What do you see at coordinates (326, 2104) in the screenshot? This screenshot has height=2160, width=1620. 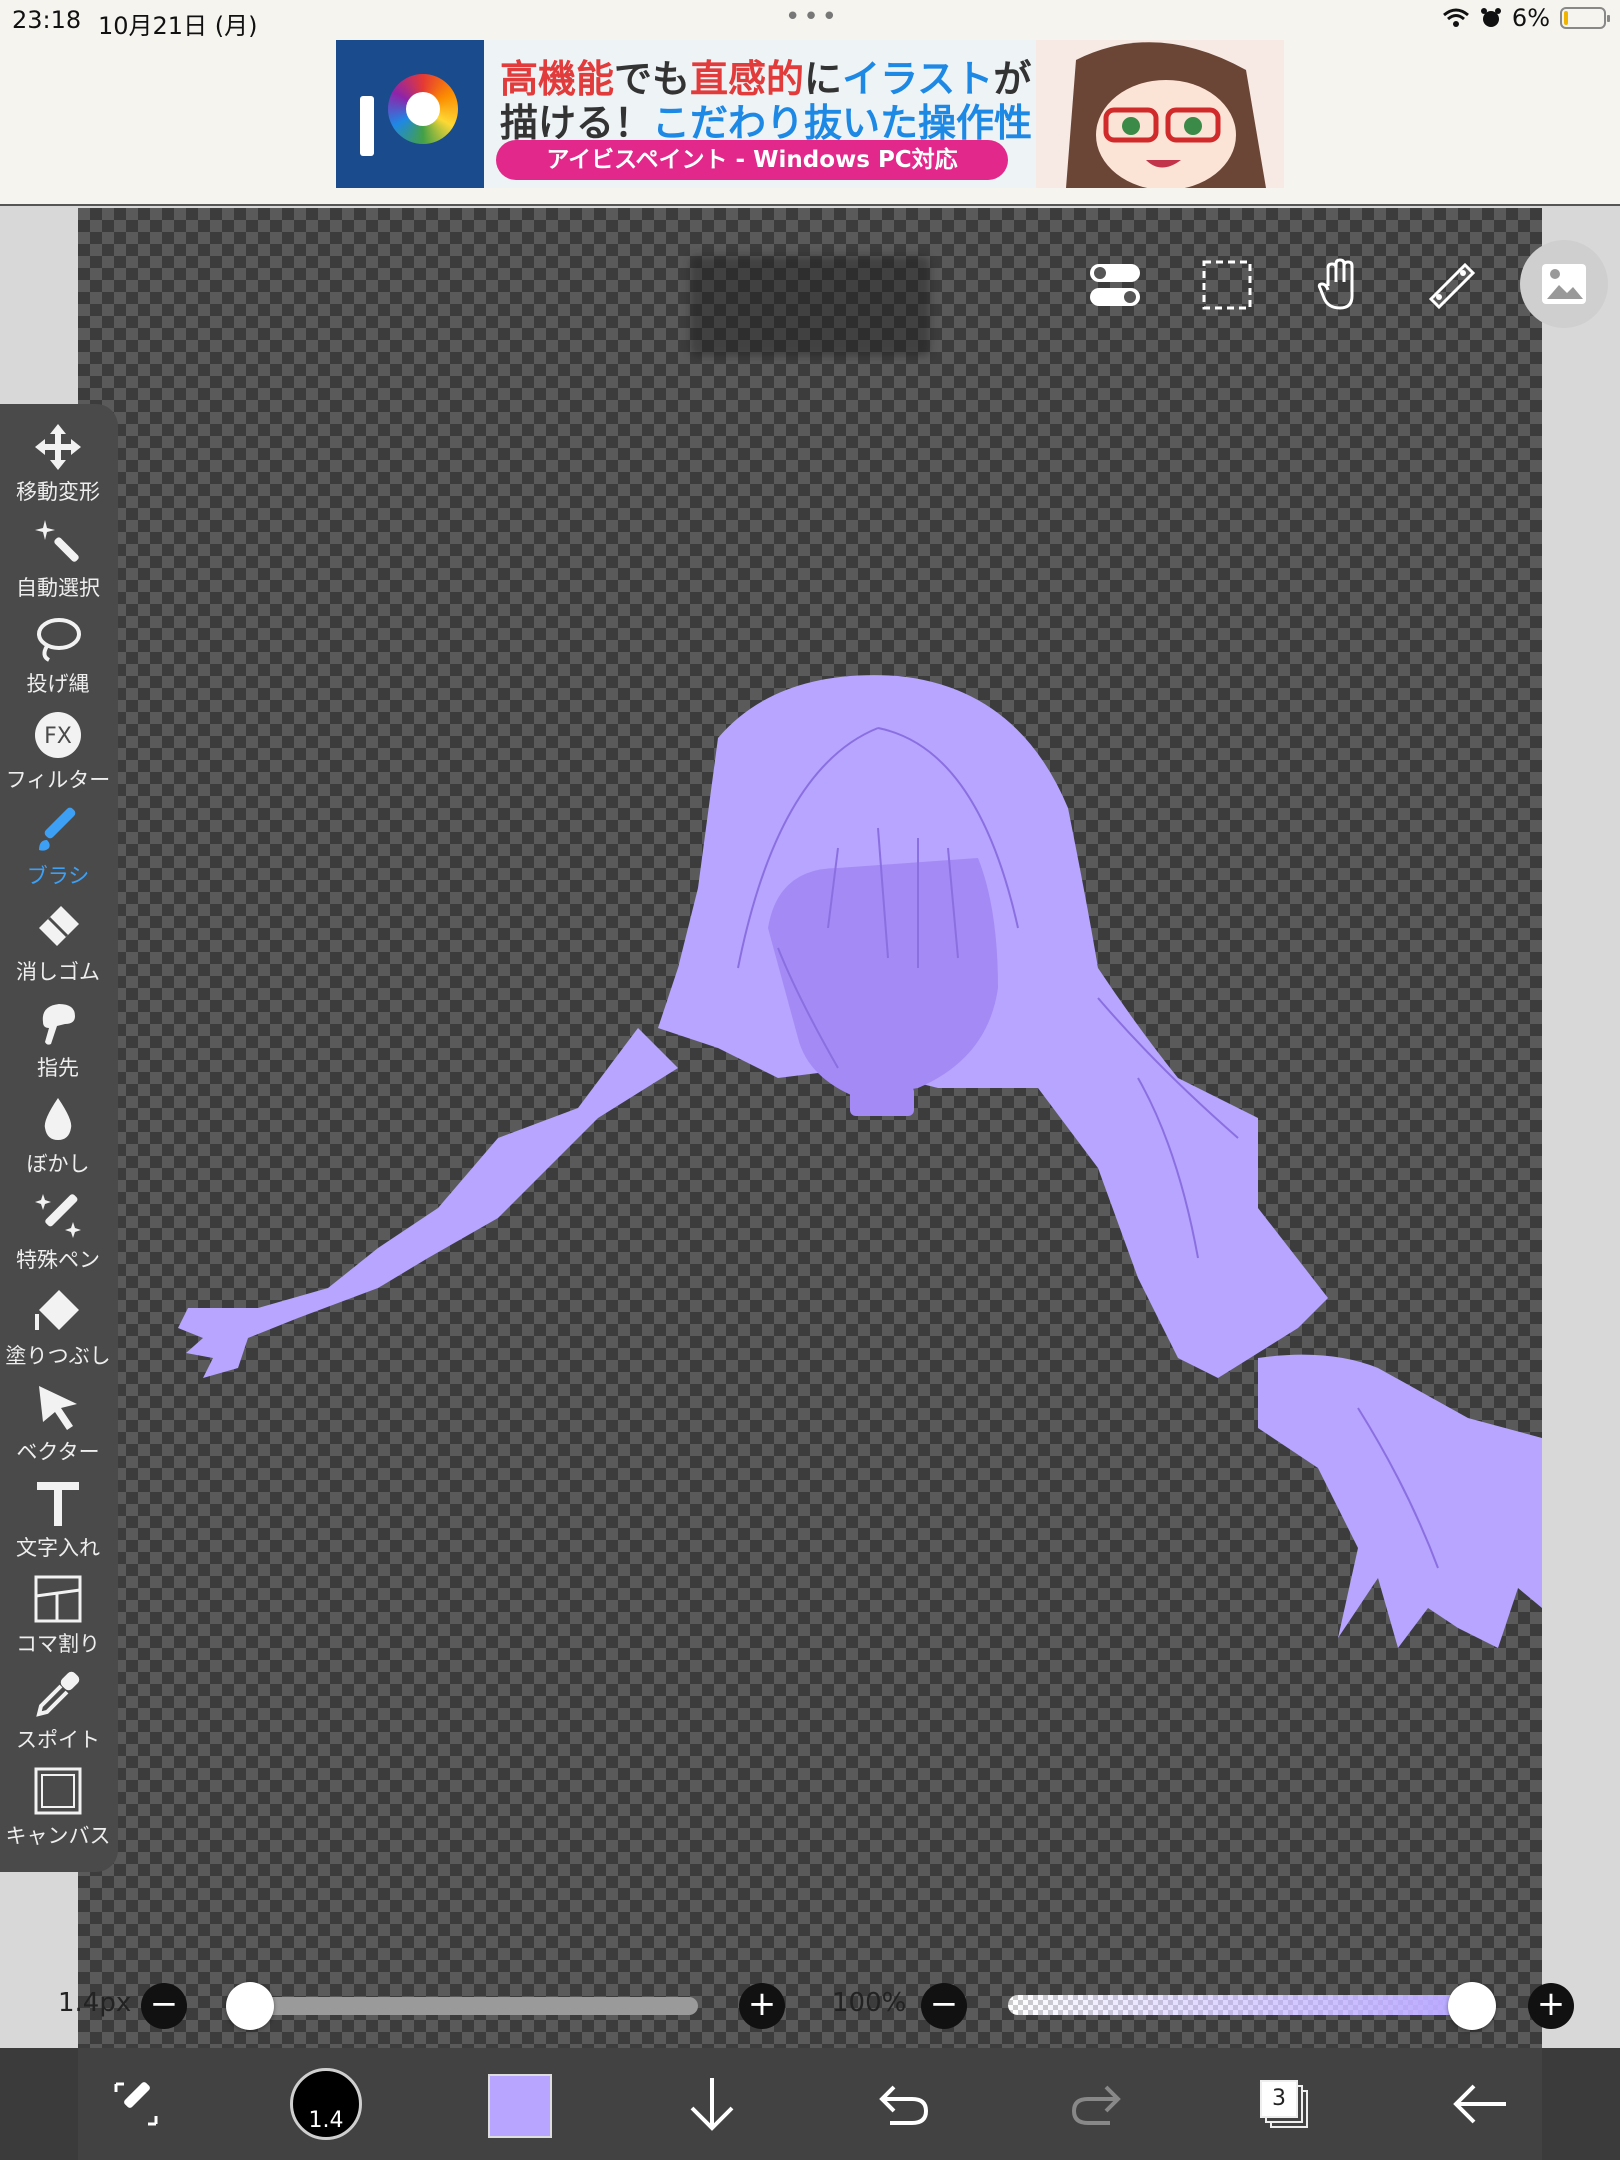 I see `brush-size-indicator: 1.4` at bounding box center [326, 2104].